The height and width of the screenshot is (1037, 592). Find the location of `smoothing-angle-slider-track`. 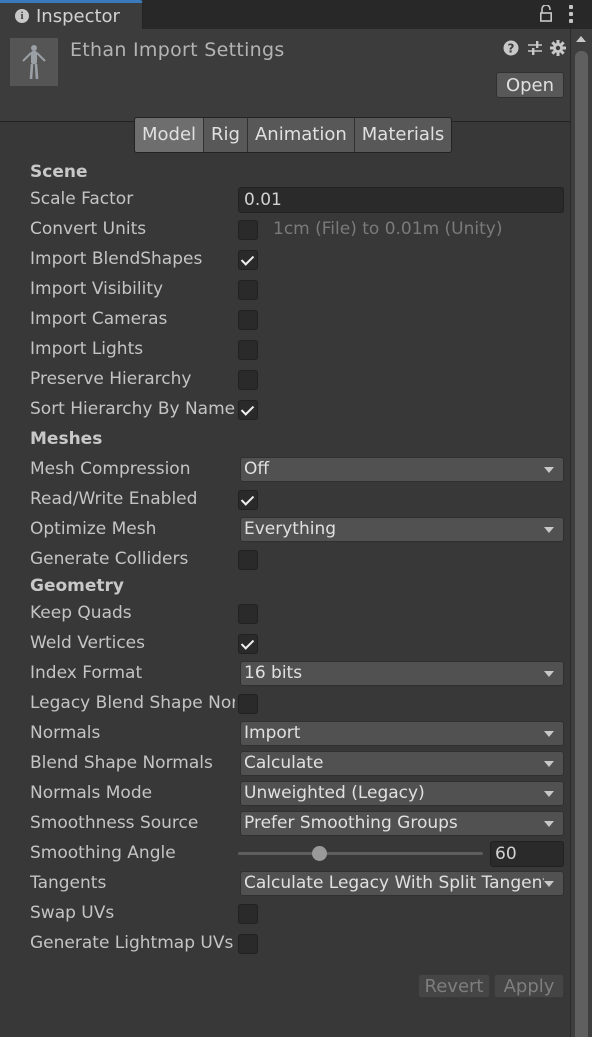

smoothing-angle-slider-track is located at coordinates (360, 853).